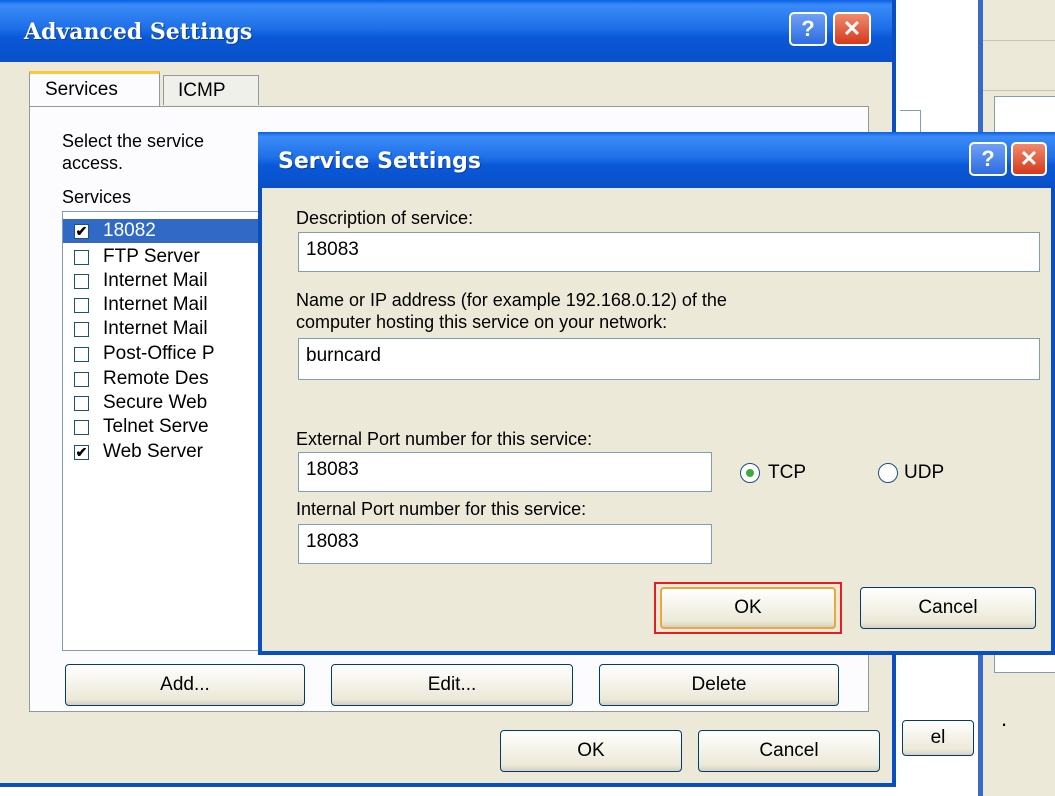 The height and width of the screenshot is (796, 1055). I want to click on services-description: Select the service, so click(133, 141).